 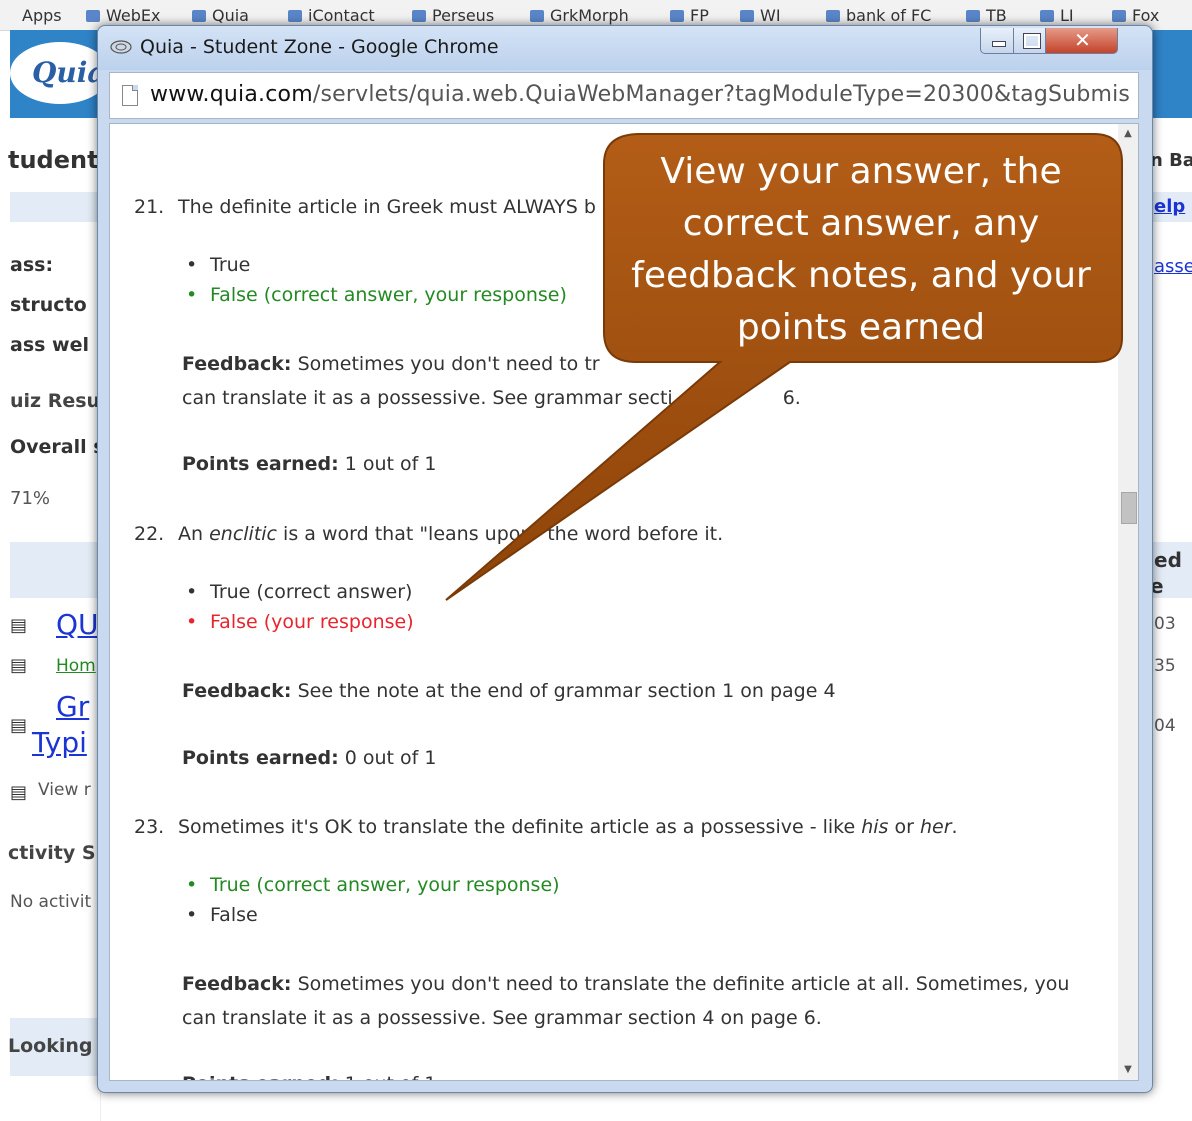 What do you see at coordinates (453, 15) in the screenshot?
I see `bookmark-perseus: Perseus` at bounding box center [453, 15].